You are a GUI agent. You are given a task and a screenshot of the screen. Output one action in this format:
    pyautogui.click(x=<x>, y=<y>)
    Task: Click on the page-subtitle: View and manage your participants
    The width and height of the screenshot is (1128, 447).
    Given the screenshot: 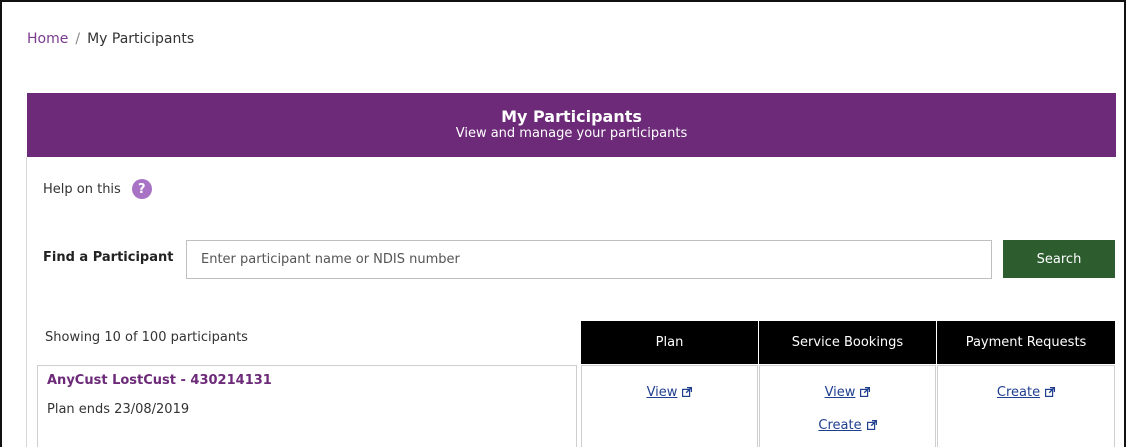 What is the action you would take?
    pyautogui.click(x=571, y=133)
    